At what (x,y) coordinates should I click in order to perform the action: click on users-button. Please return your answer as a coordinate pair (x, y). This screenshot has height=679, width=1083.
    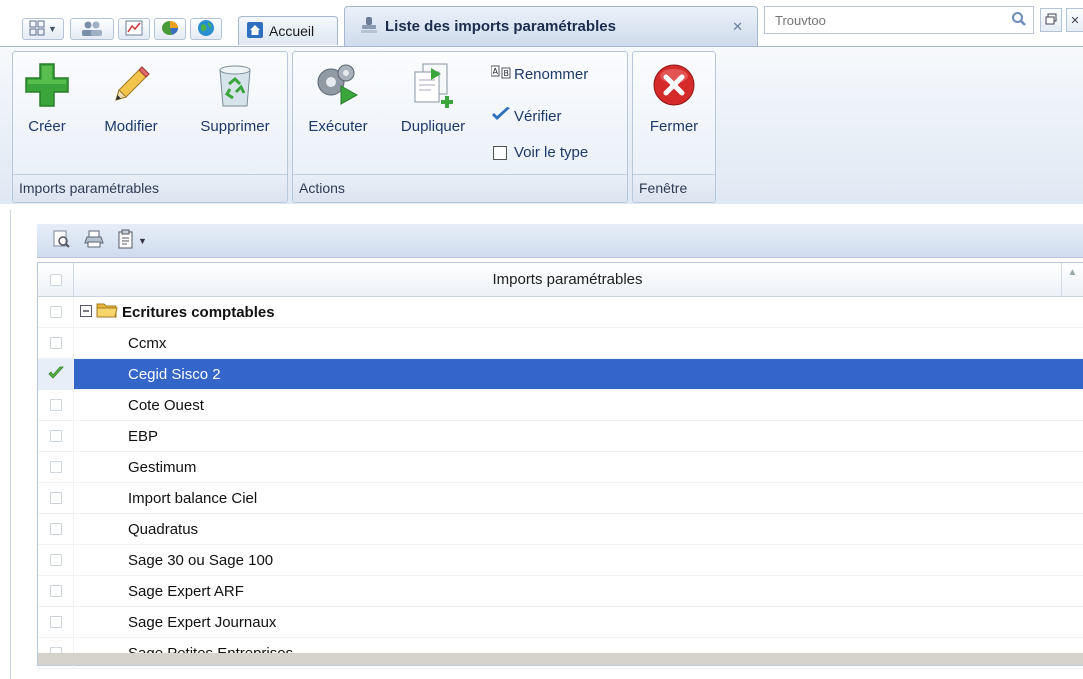
    Looking at the image, I should click on (92, 29).